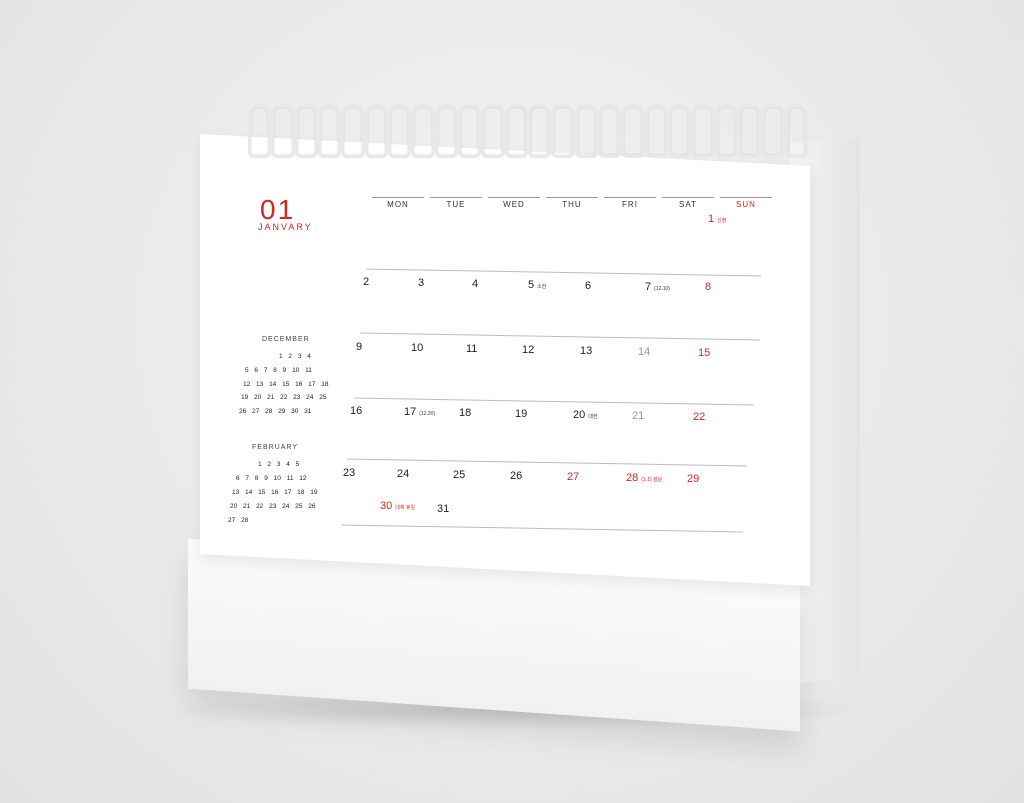  Describe the element at coordinates (403, 474) in the screenshot. I see `day-cell: 24` at that location.